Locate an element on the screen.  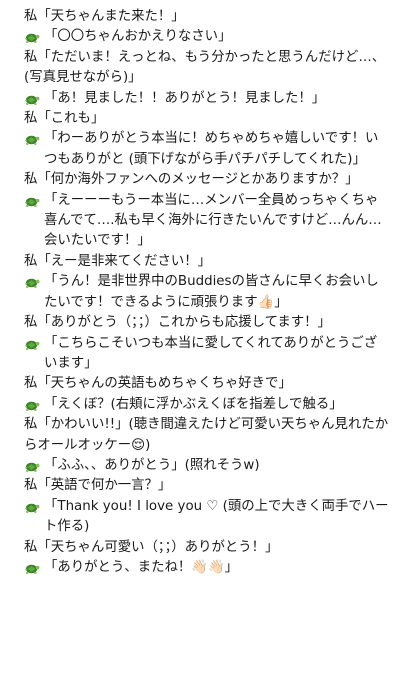
tenchan-line: 「〇〇ちゃんおかえりなさい」 is located at coordinates (207, 37).